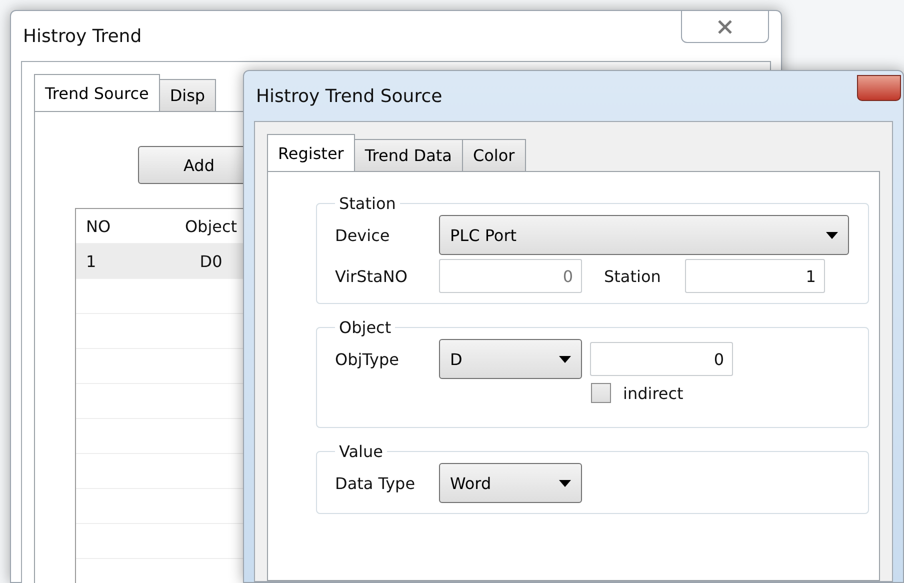  I want to click on table-cell-text: 1, so click(91, 261).